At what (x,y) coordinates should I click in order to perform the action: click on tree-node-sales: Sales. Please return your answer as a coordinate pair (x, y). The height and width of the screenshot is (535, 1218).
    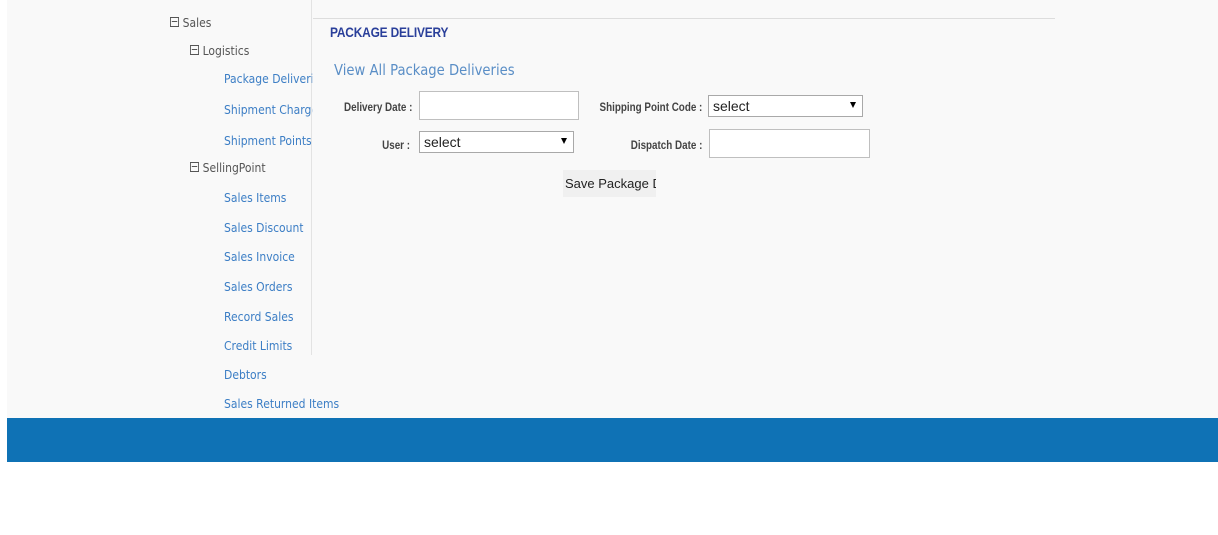
    Looking at the image, I should click on (190, 23).